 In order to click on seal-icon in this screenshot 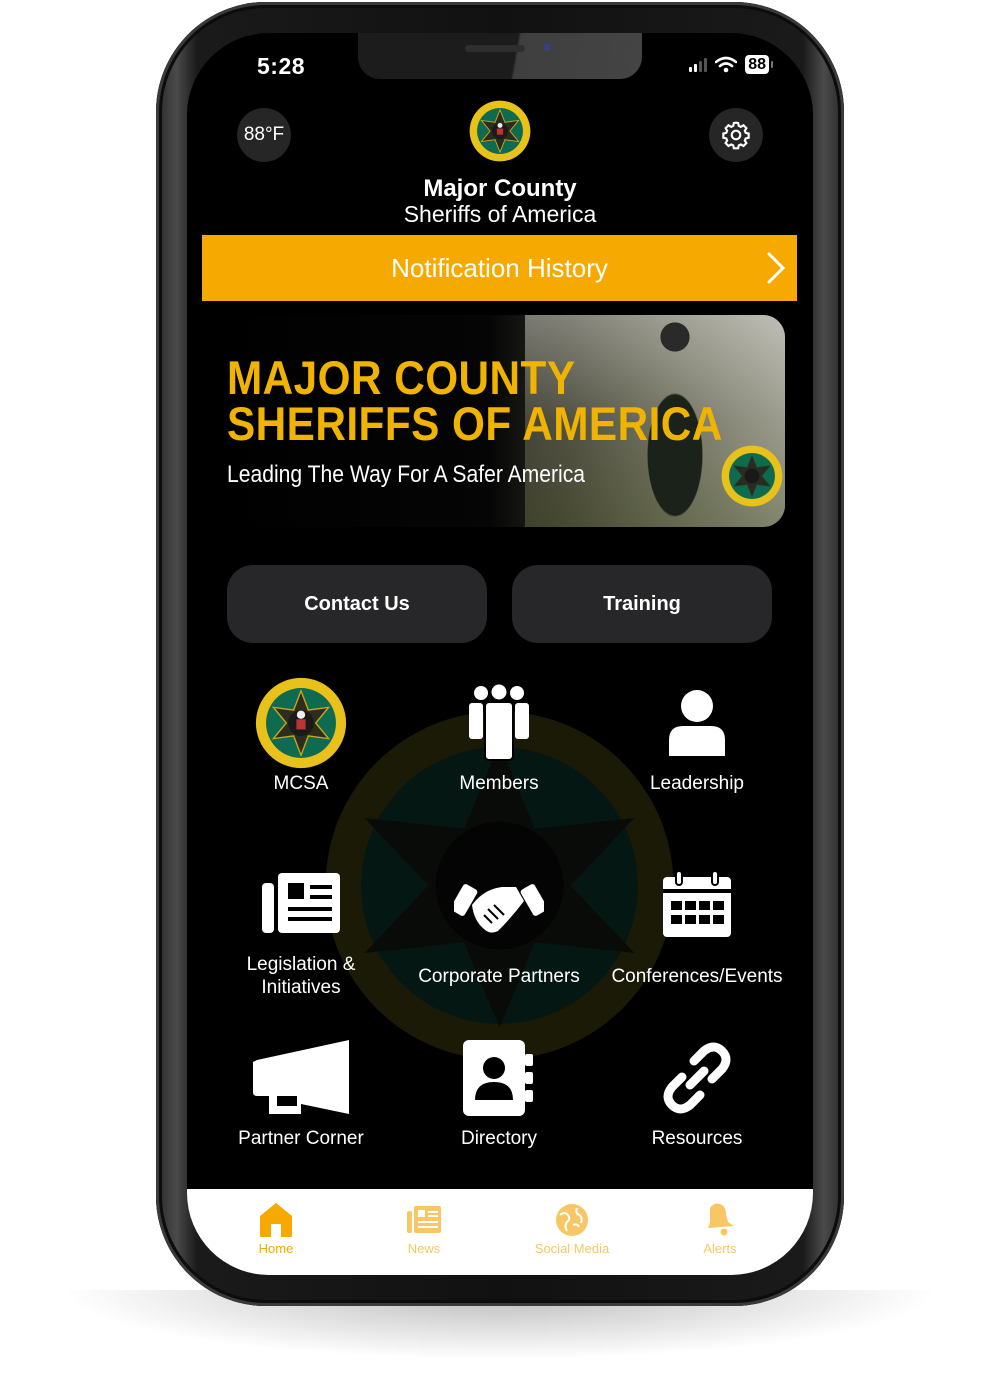, I will do `click(301, 723)`.